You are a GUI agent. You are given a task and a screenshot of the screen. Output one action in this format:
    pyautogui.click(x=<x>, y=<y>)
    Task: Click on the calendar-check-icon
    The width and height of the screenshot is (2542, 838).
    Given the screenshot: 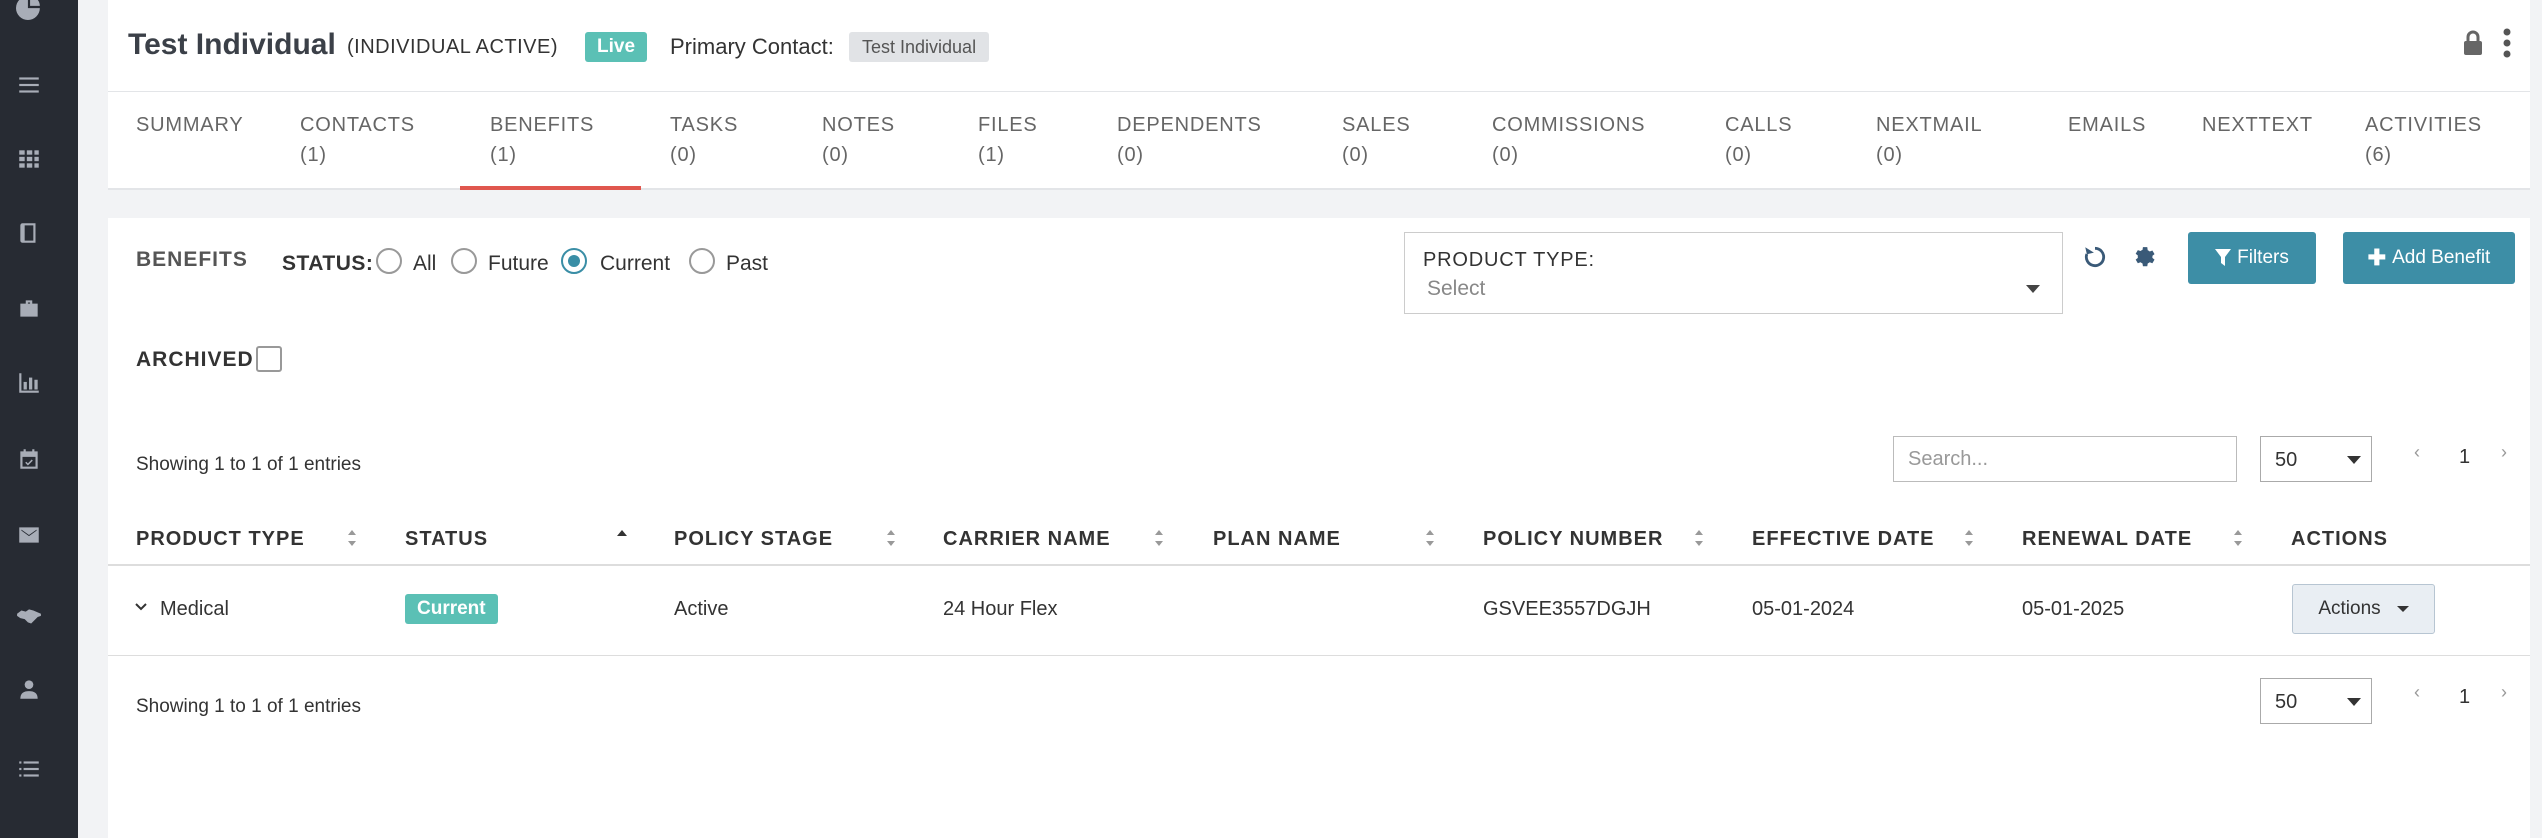 What is the action you would take?
    pyautogui.click(x=29, y=459)
    